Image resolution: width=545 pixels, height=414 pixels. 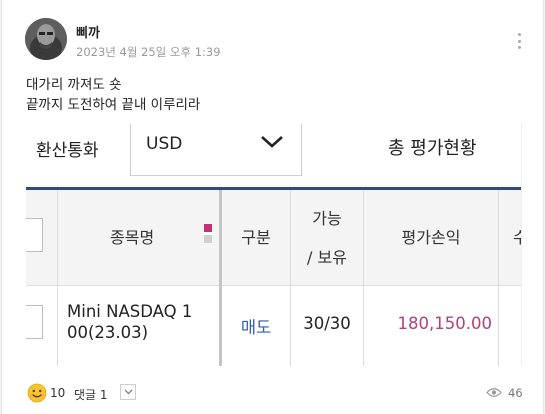 What do you see at coordinates (67, 151) in the screenshot?
I see `currency-label: 환산통화` at bounding box center [67, 151].